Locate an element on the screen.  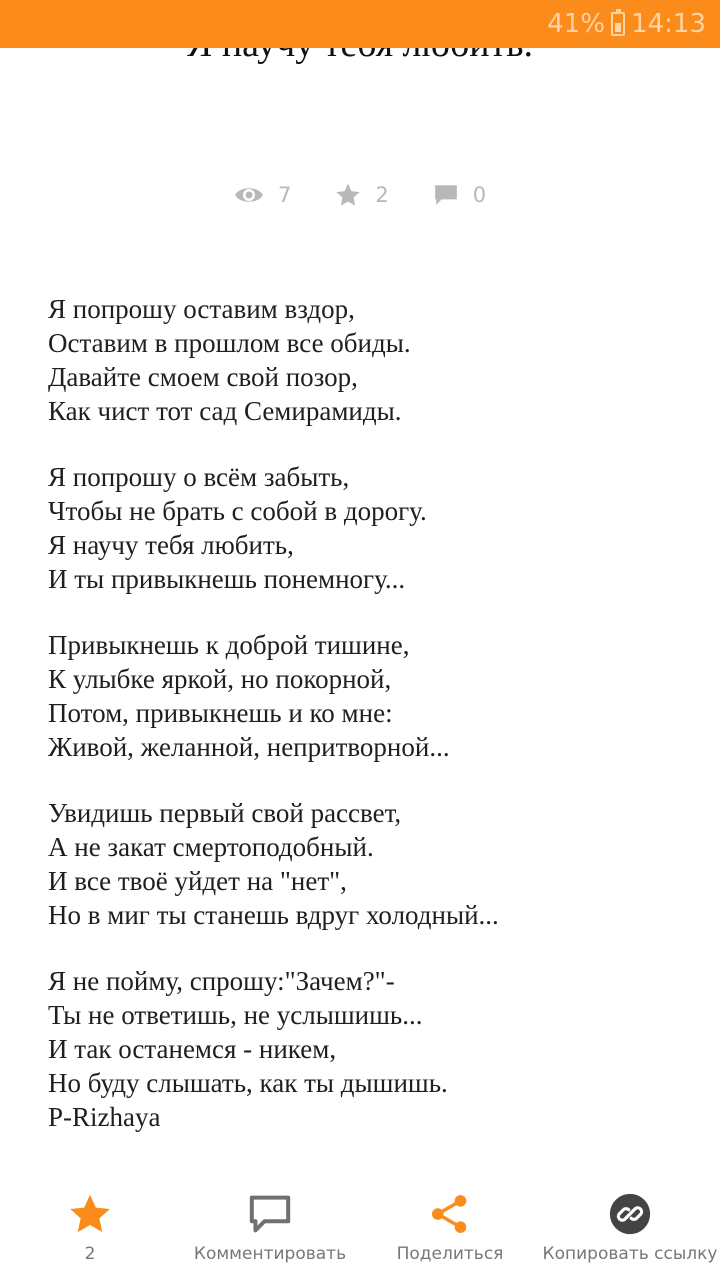
views-stat: 7 is located at coordinates (262, 195).